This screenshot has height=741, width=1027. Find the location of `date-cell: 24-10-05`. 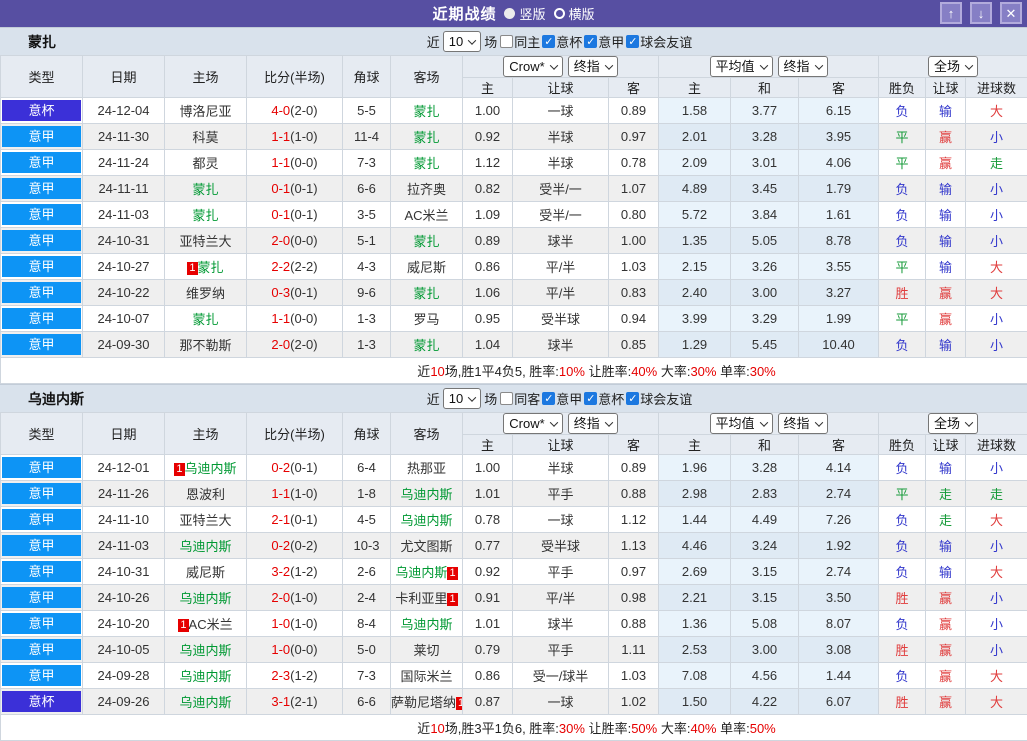

date-cell: 24-10-05 is located at coordinates (124, 650).